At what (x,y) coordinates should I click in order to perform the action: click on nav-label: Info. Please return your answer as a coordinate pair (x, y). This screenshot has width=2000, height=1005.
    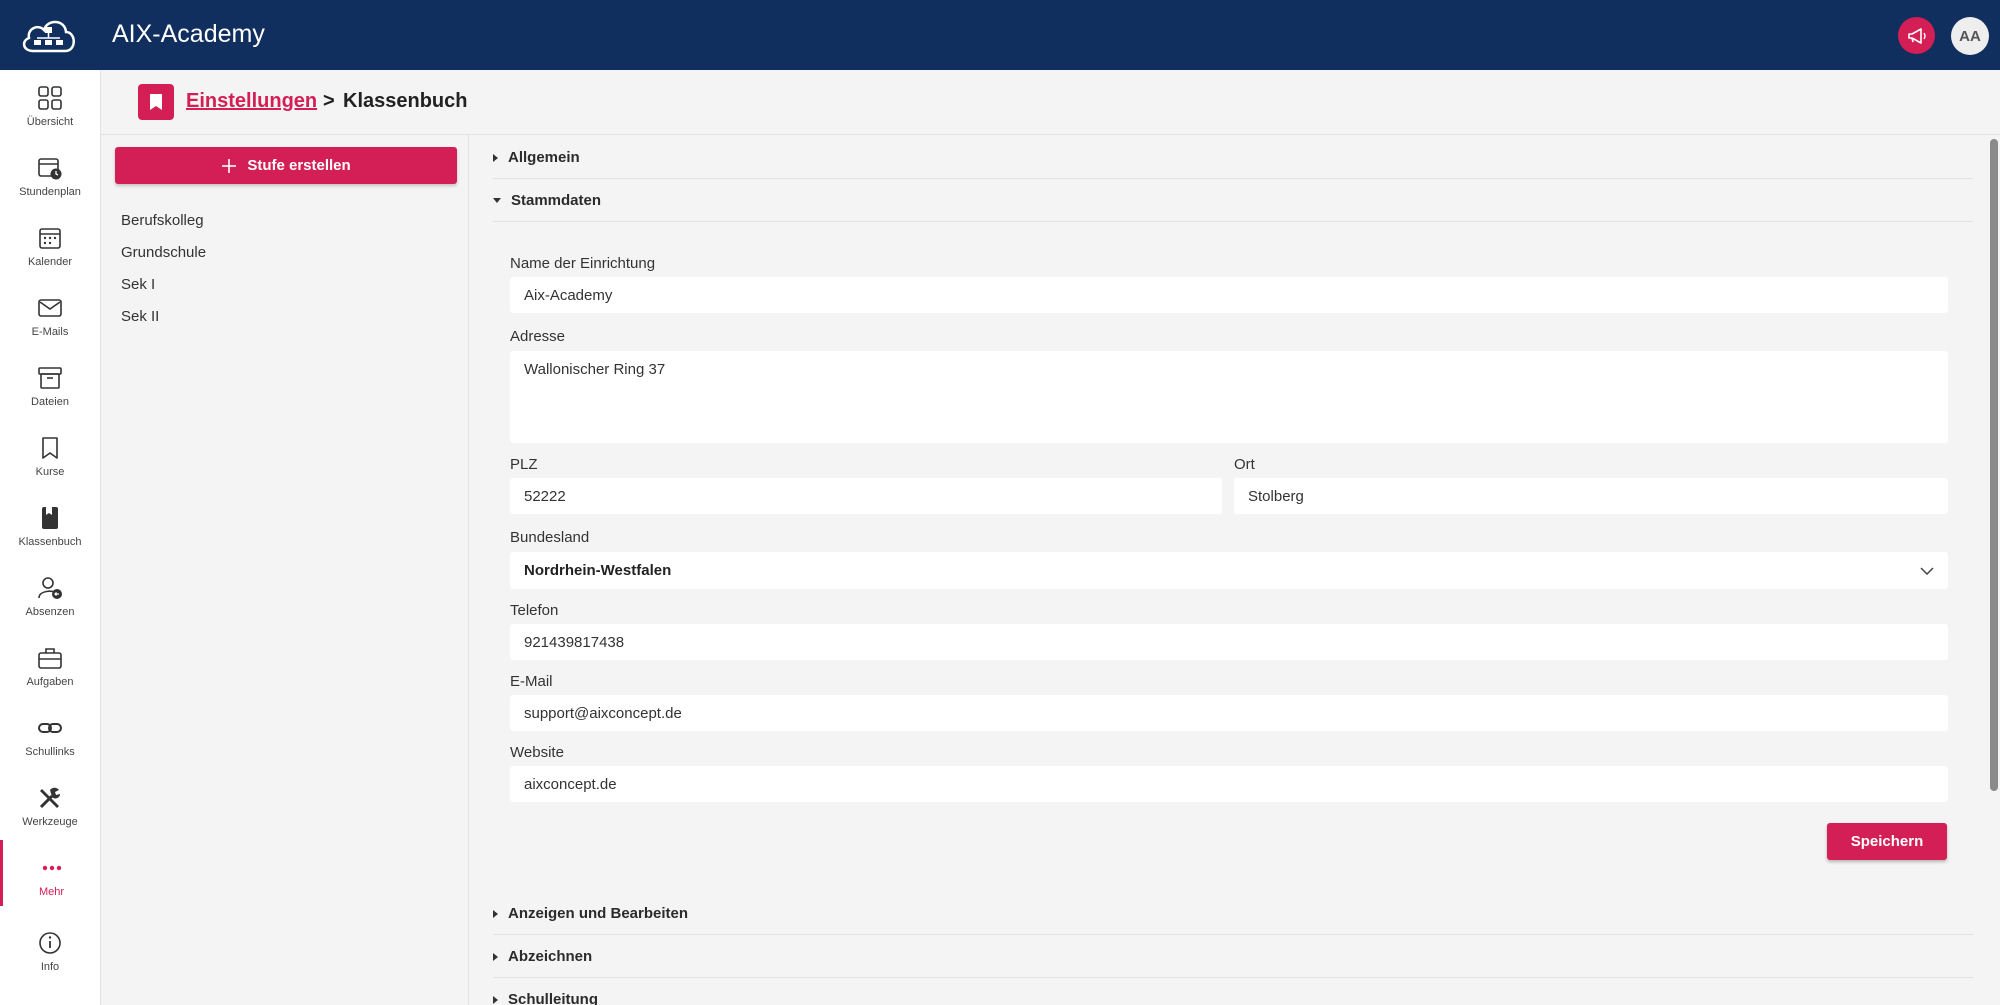
    Looking at the image, I should click on (50, 967).